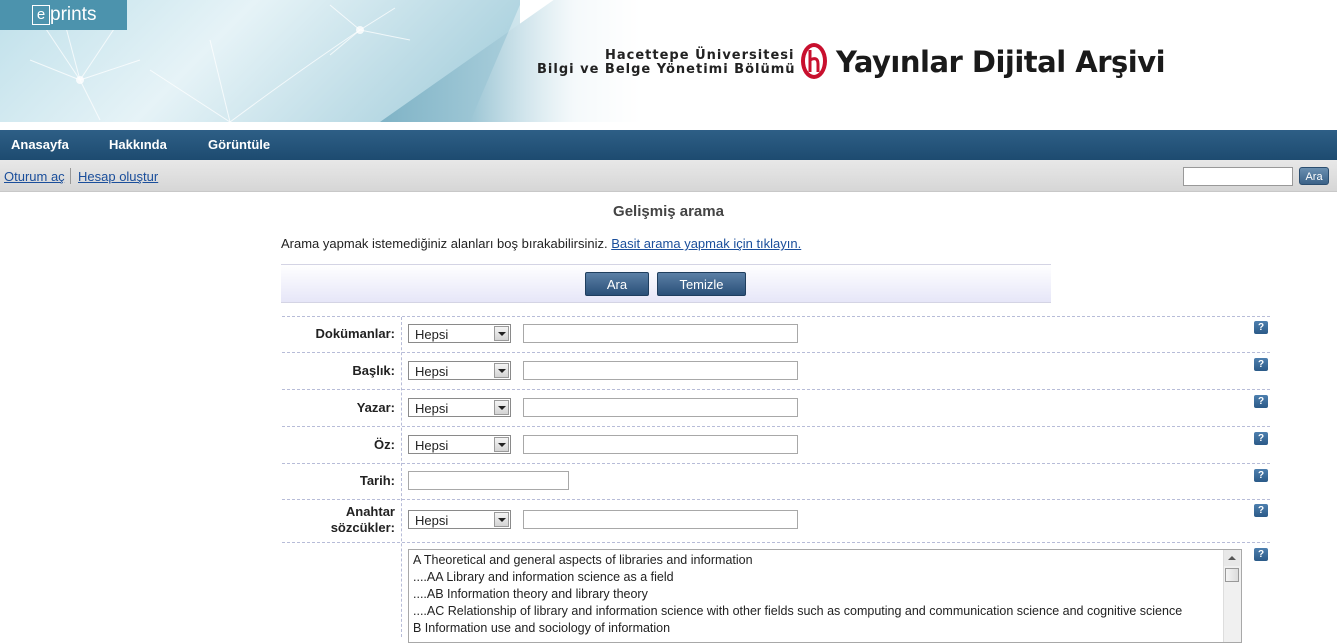 Image resolution: width=1337 pixels, height=643 pixels. I want to click on author-input, so click(660, 407).